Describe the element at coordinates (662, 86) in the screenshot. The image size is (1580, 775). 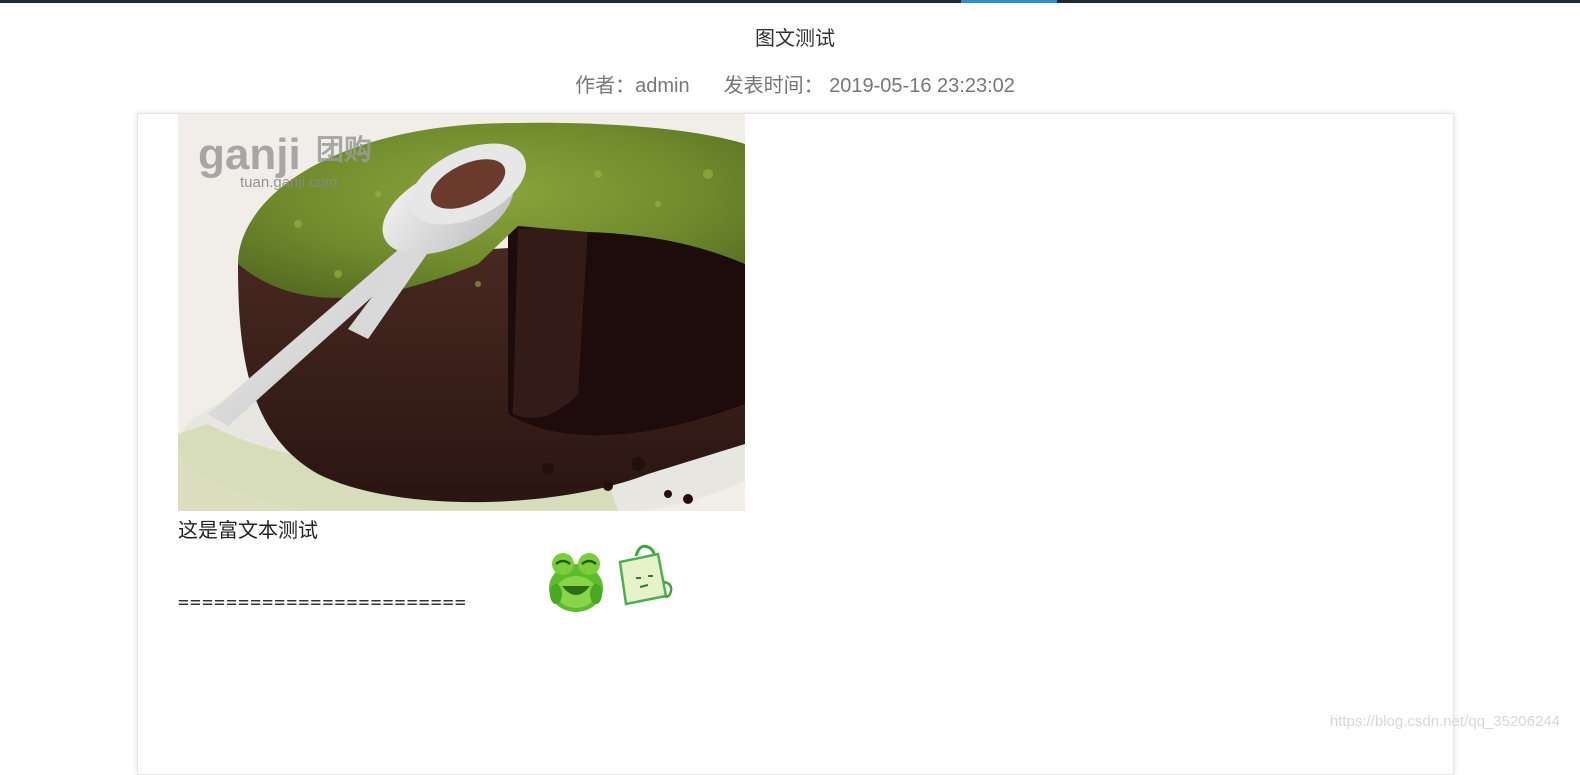
I see `author-name: admin` at that location.